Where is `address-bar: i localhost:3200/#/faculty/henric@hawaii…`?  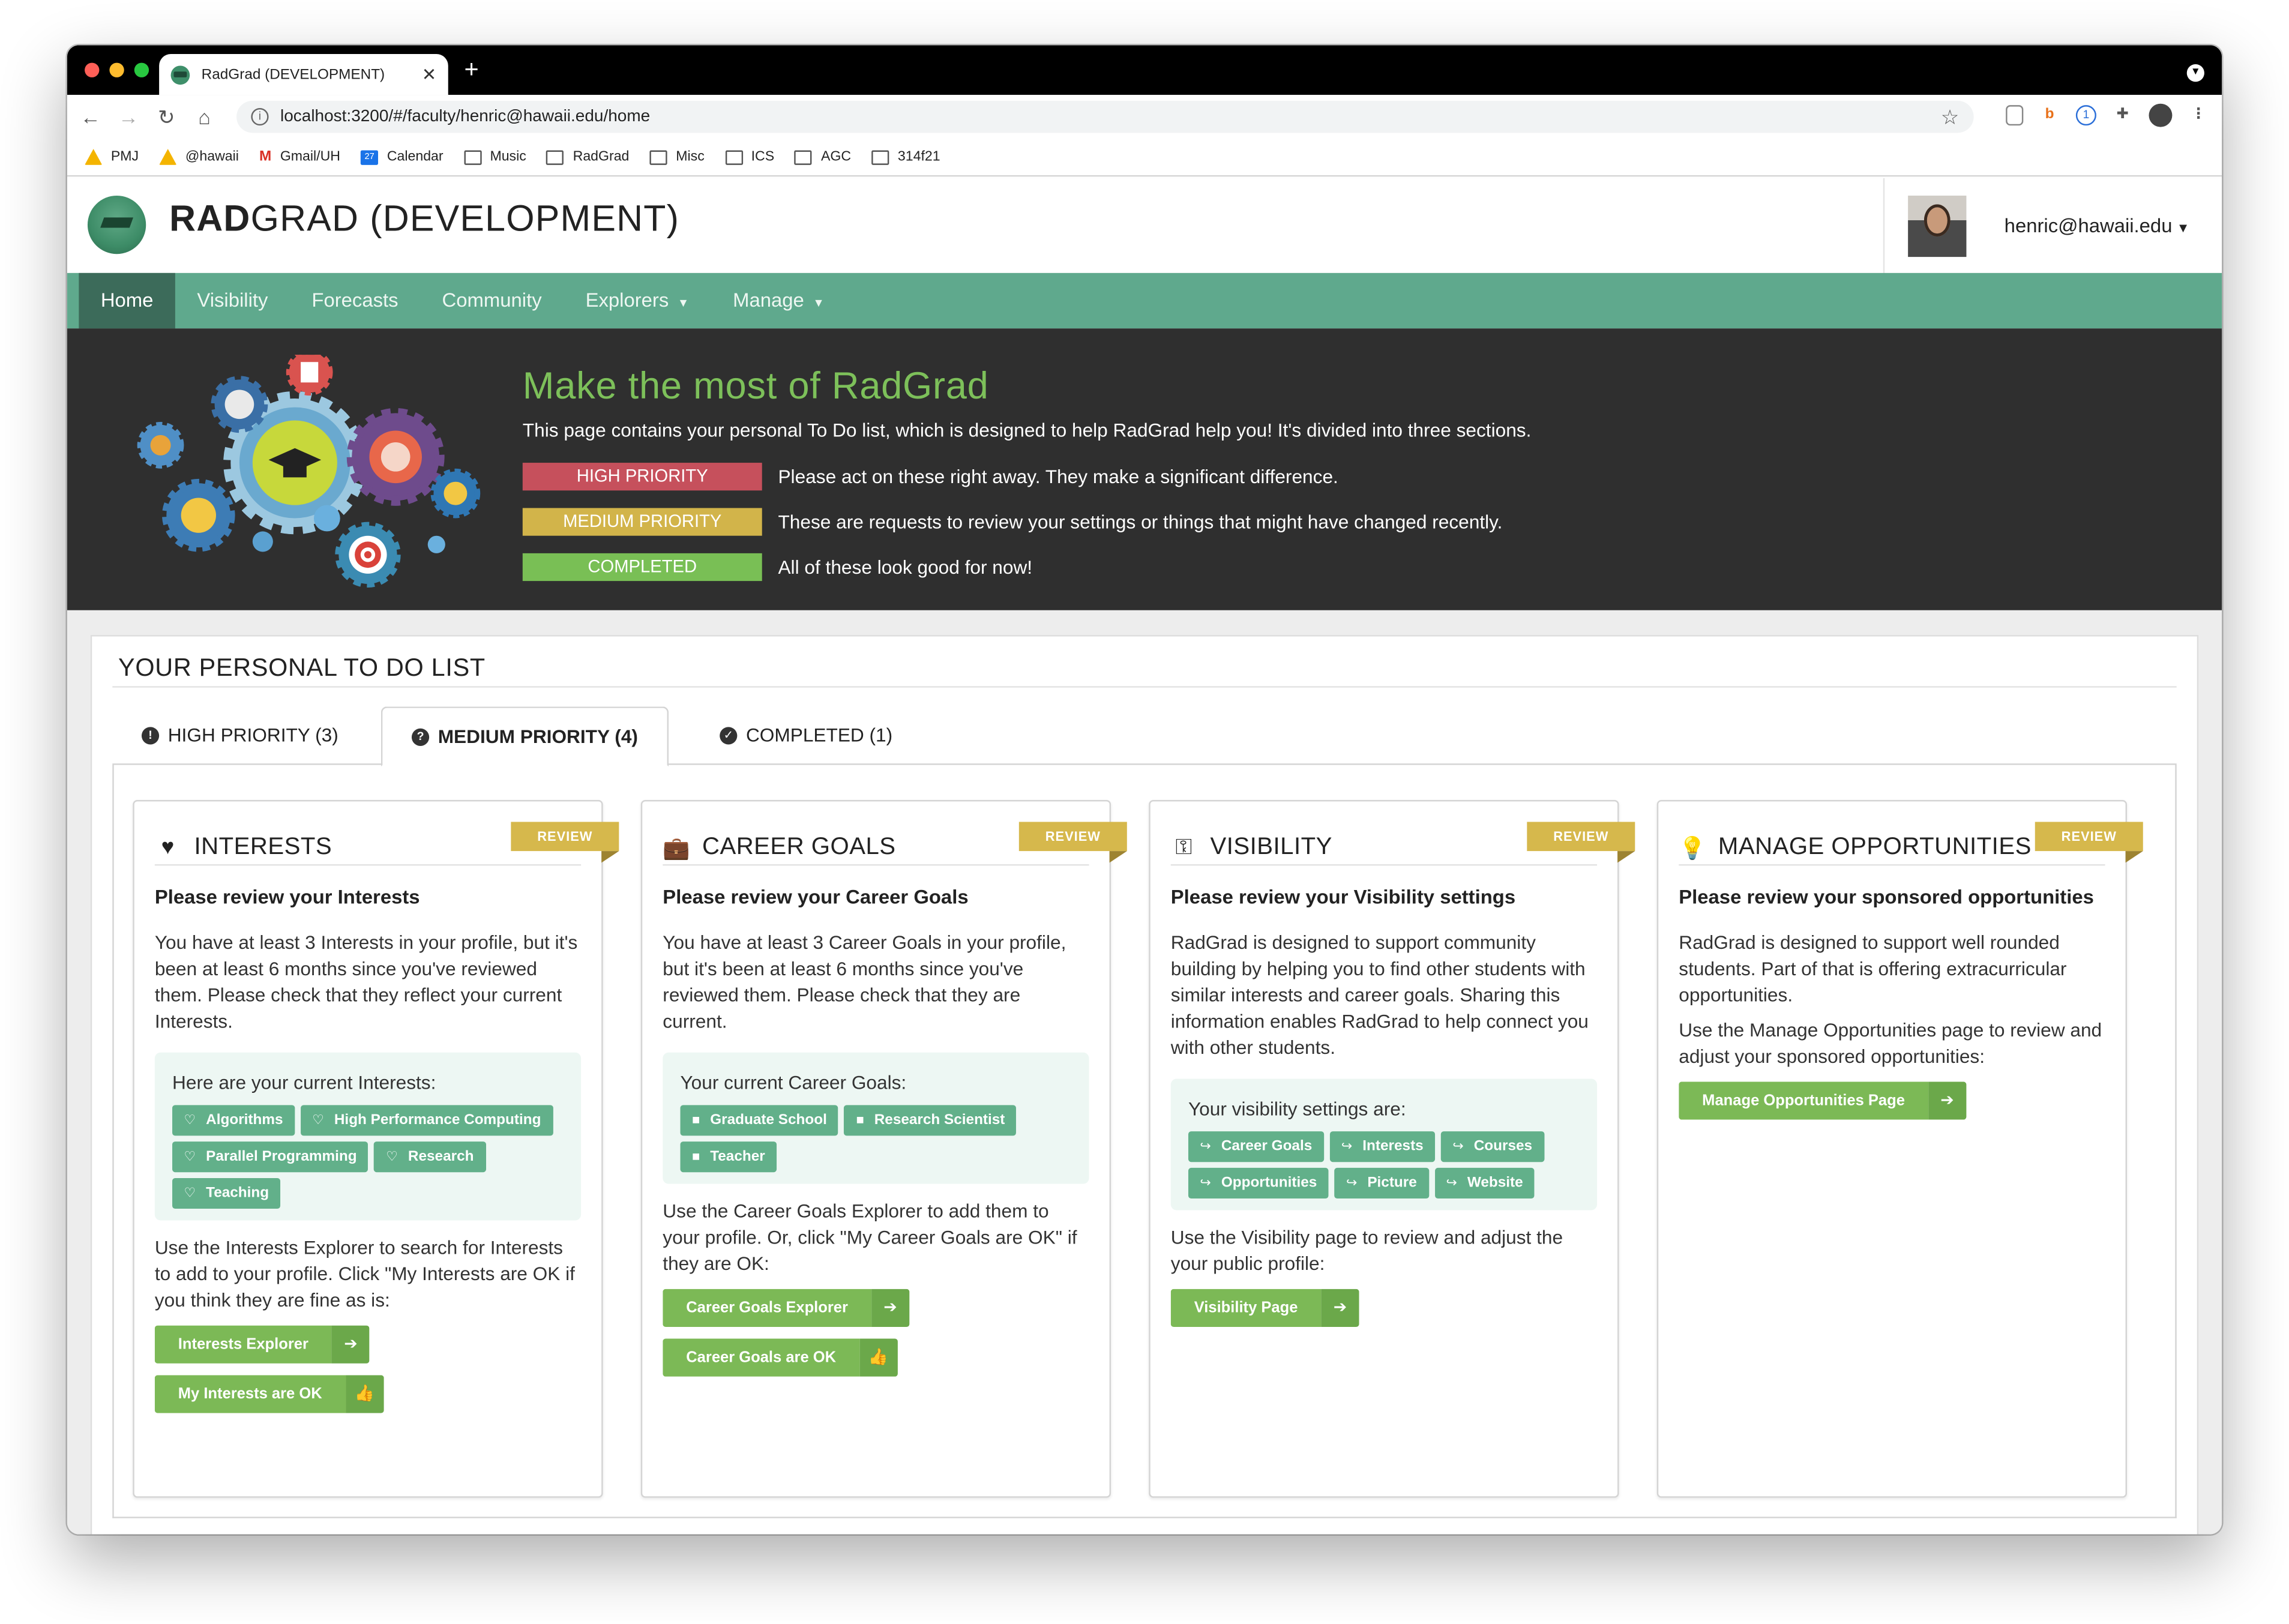
address-bar: i localhost:3200/#/faculty/henric@hawaii… is located at coordinates (1105, 116).